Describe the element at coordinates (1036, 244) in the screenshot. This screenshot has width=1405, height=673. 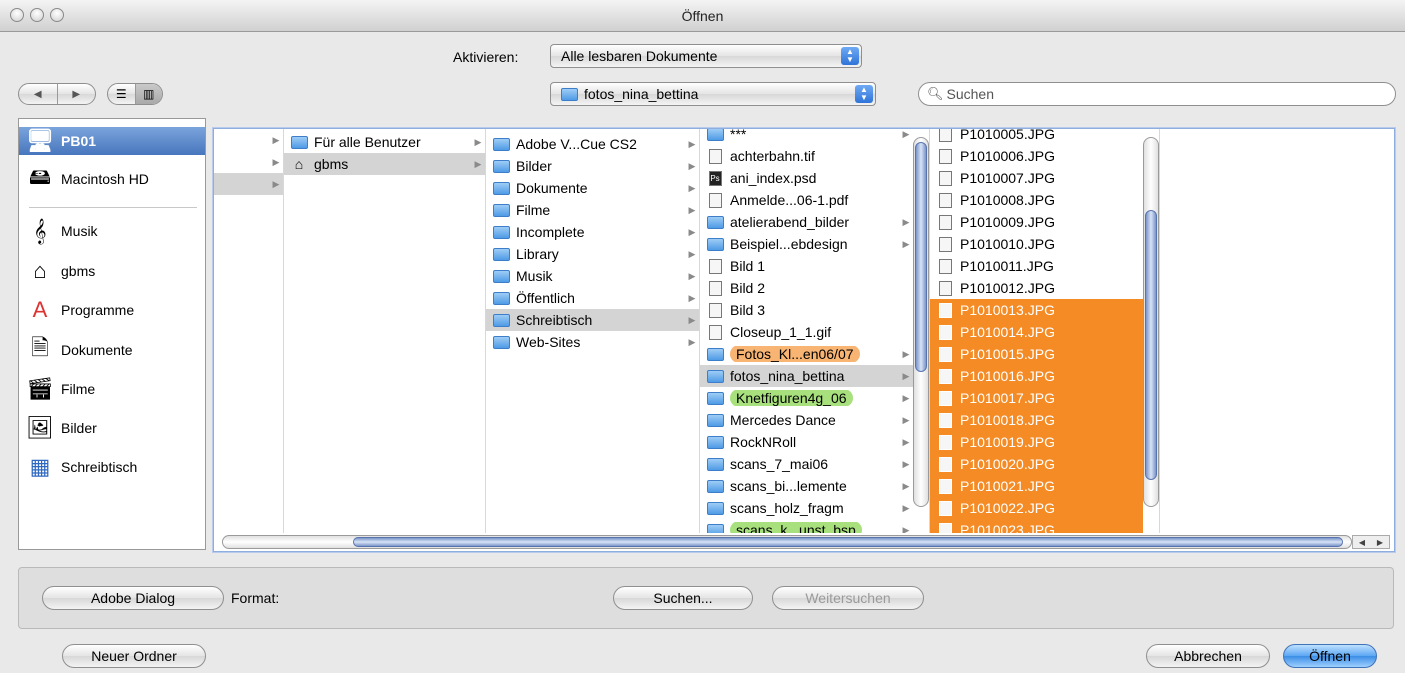
I see `list-item: P1010010.JPG` at that location.